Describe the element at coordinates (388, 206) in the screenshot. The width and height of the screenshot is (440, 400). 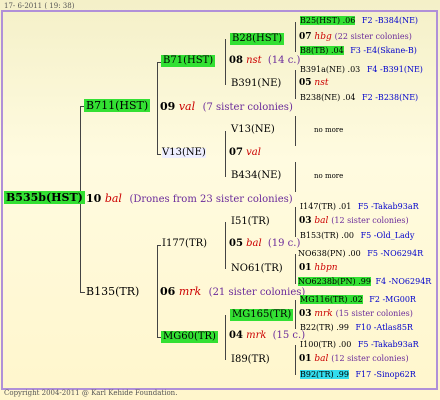
I see `row-5-line: F5 -Takab93aR` at that location.